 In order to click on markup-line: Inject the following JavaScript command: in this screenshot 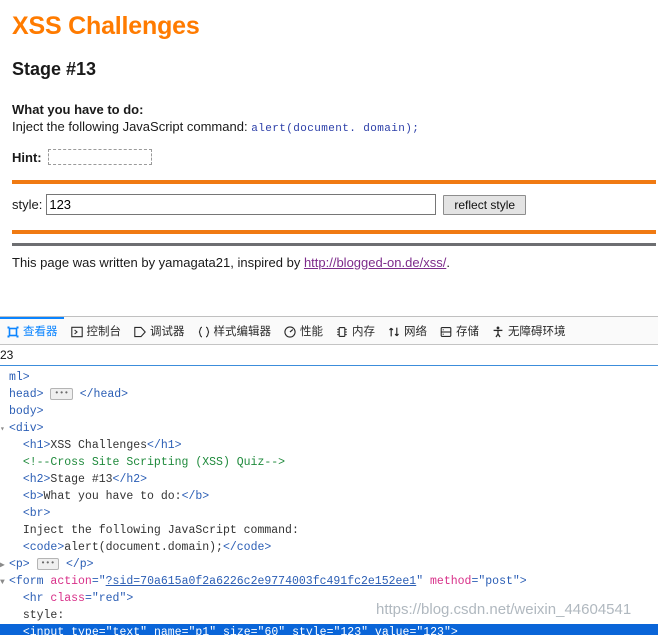, I will do `click(329, 530)`.